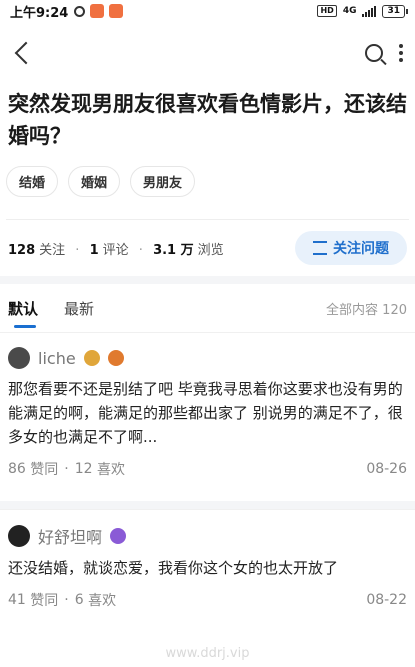  What do you see at coordinates (39, 13) in the screenshot?
I see `status-time: 上午9:24` at bounding box center [39, 13].